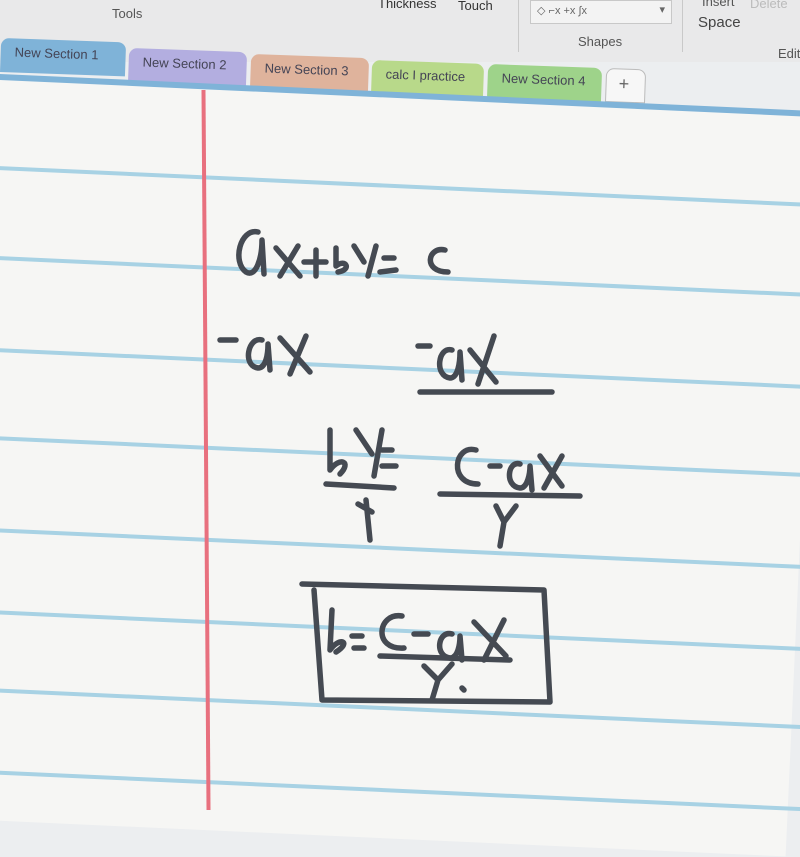  Describe the element at coordinates (426, 643) in the screenshot. I see `boxed-answer: b = (c-ax)/y.` at that location.